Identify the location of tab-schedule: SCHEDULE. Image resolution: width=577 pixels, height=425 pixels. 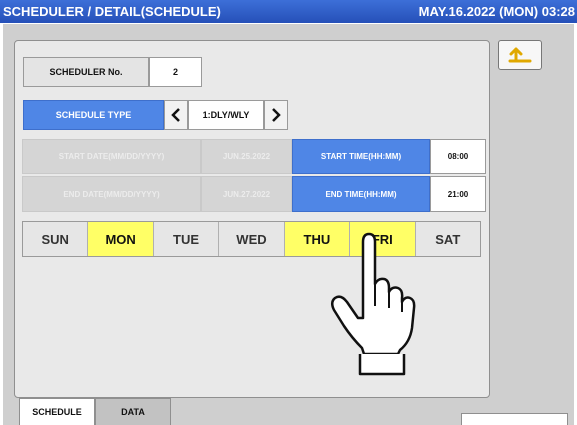
(57, 411).